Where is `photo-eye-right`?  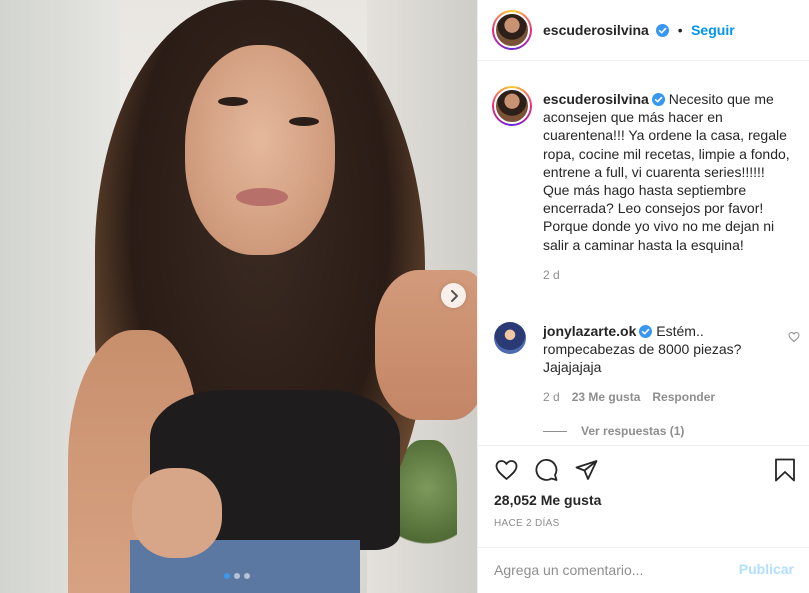 photo-eye-right is located at coordinates (304, 121).